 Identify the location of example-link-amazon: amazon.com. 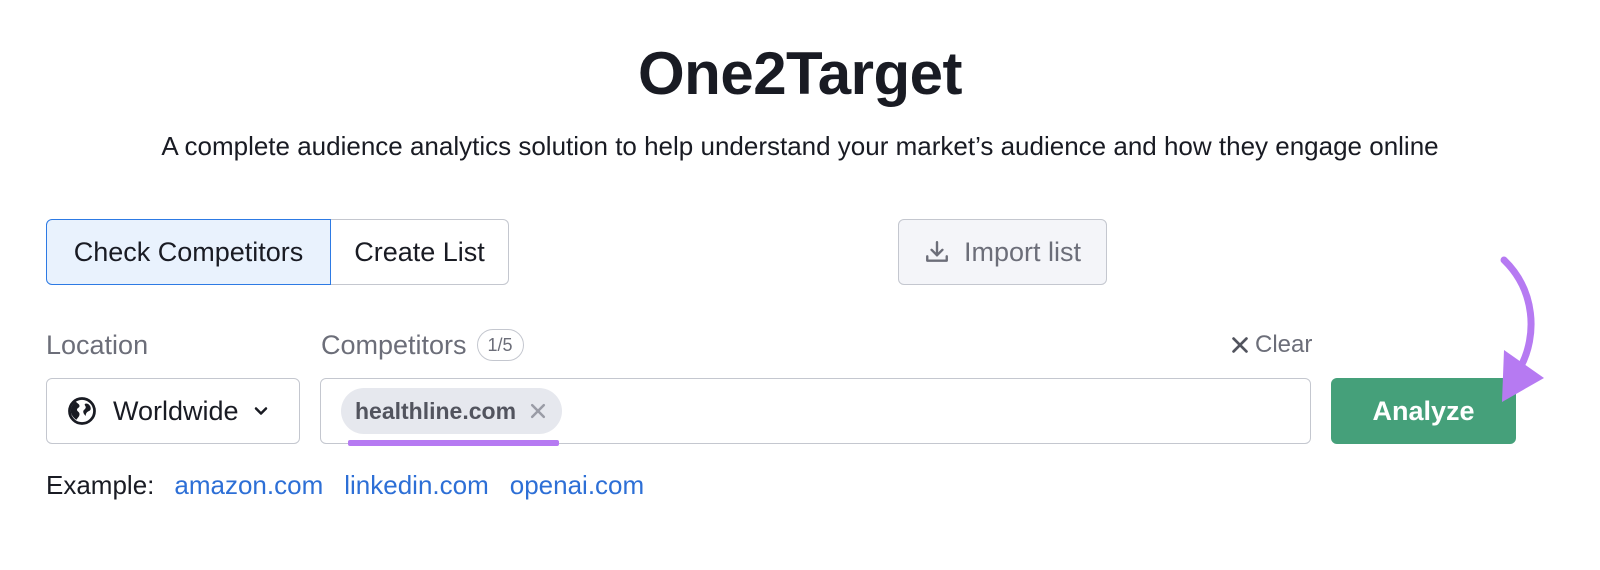
(248, 485).